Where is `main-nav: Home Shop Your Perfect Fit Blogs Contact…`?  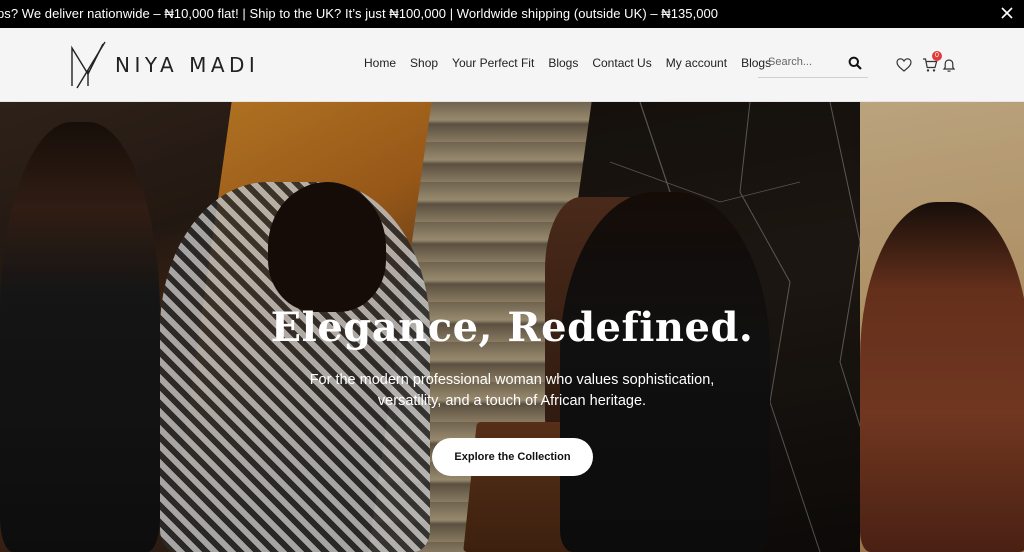
main-nav: Home Shop Your Perfect Fit Blogs Contact… is located at coordinates (574, 63).